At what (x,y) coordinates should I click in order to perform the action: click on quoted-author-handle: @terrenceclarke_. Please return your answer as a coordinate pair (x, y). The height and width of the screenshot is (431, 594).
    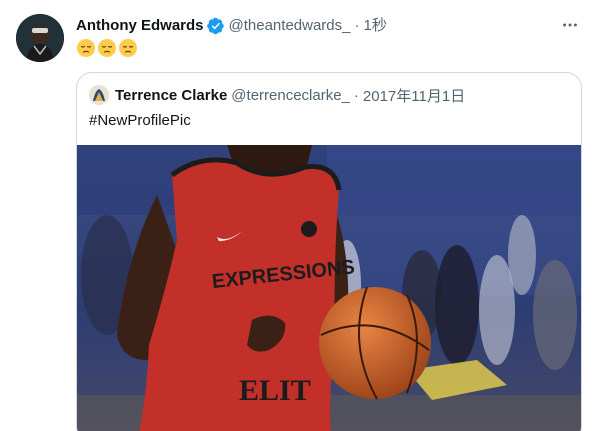
    Looking at the image, I should click on (290, 95).